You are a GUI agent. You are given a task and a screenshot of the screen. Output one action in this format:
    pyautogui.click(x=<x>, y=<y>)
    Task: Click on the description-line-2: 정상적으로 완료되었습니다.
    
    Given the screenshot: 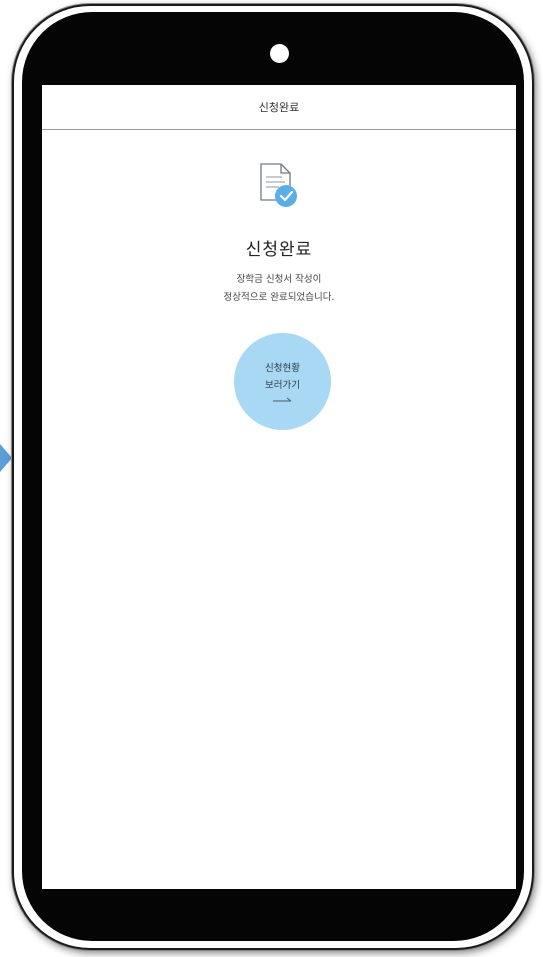 What is the action you would take?
    pyautogui.click(x=279, y=297)
    